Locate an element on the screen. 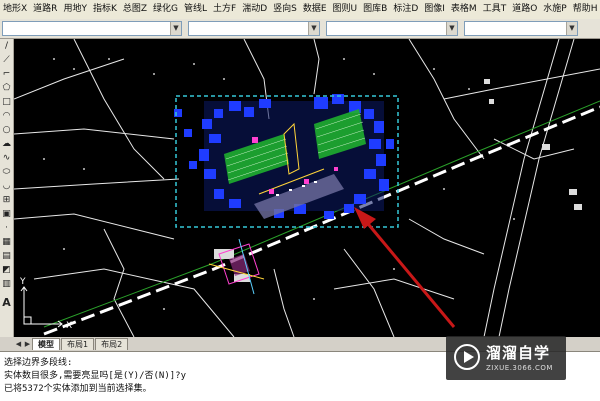 The width and height of the screenshot is (600, 401). menu-table: 表格M is located at coordinates (464, 9).